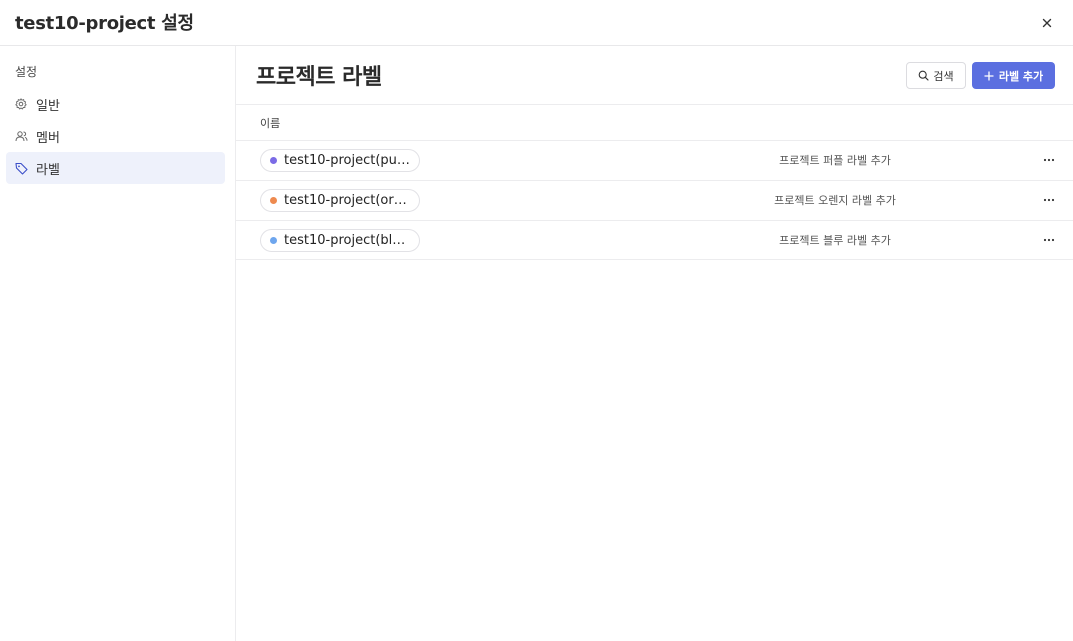 The width and height of the screenshot is (1073, 641). I want to click on add-label-button: 라벨 추가, so click(1013, 75).